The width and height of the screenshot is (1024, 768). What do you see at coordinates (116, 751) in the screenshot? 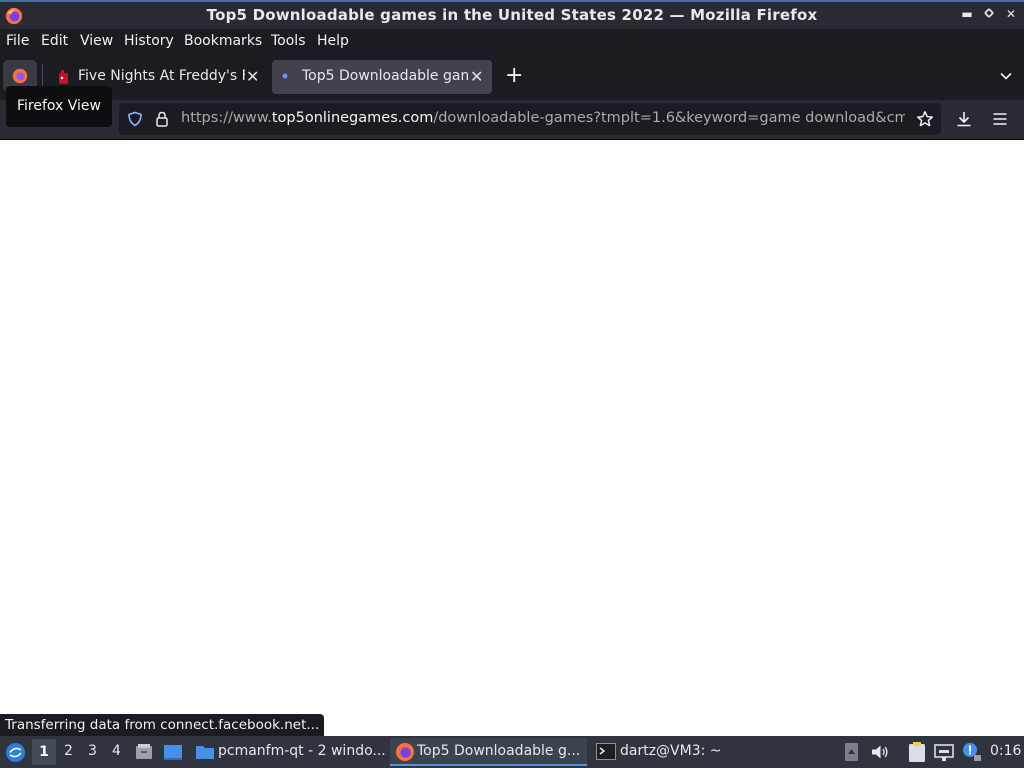
I see `workspace-4: 4` at bounding box center [116, 751].